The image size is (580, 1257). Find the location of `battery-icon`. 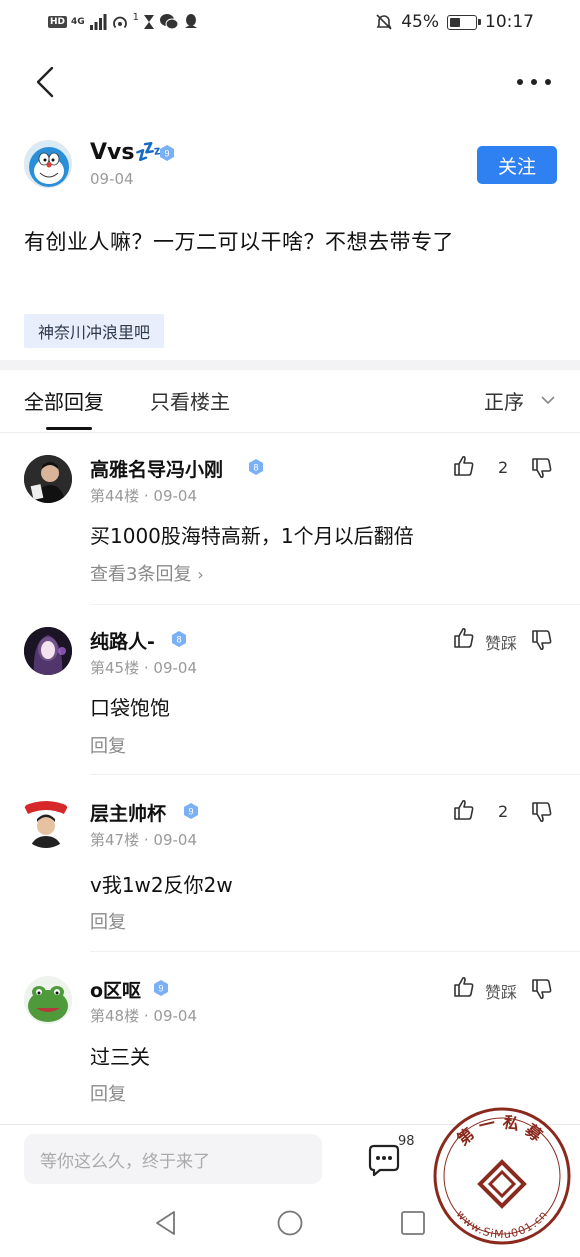

battery-icon is located at coordinates (464, 22).